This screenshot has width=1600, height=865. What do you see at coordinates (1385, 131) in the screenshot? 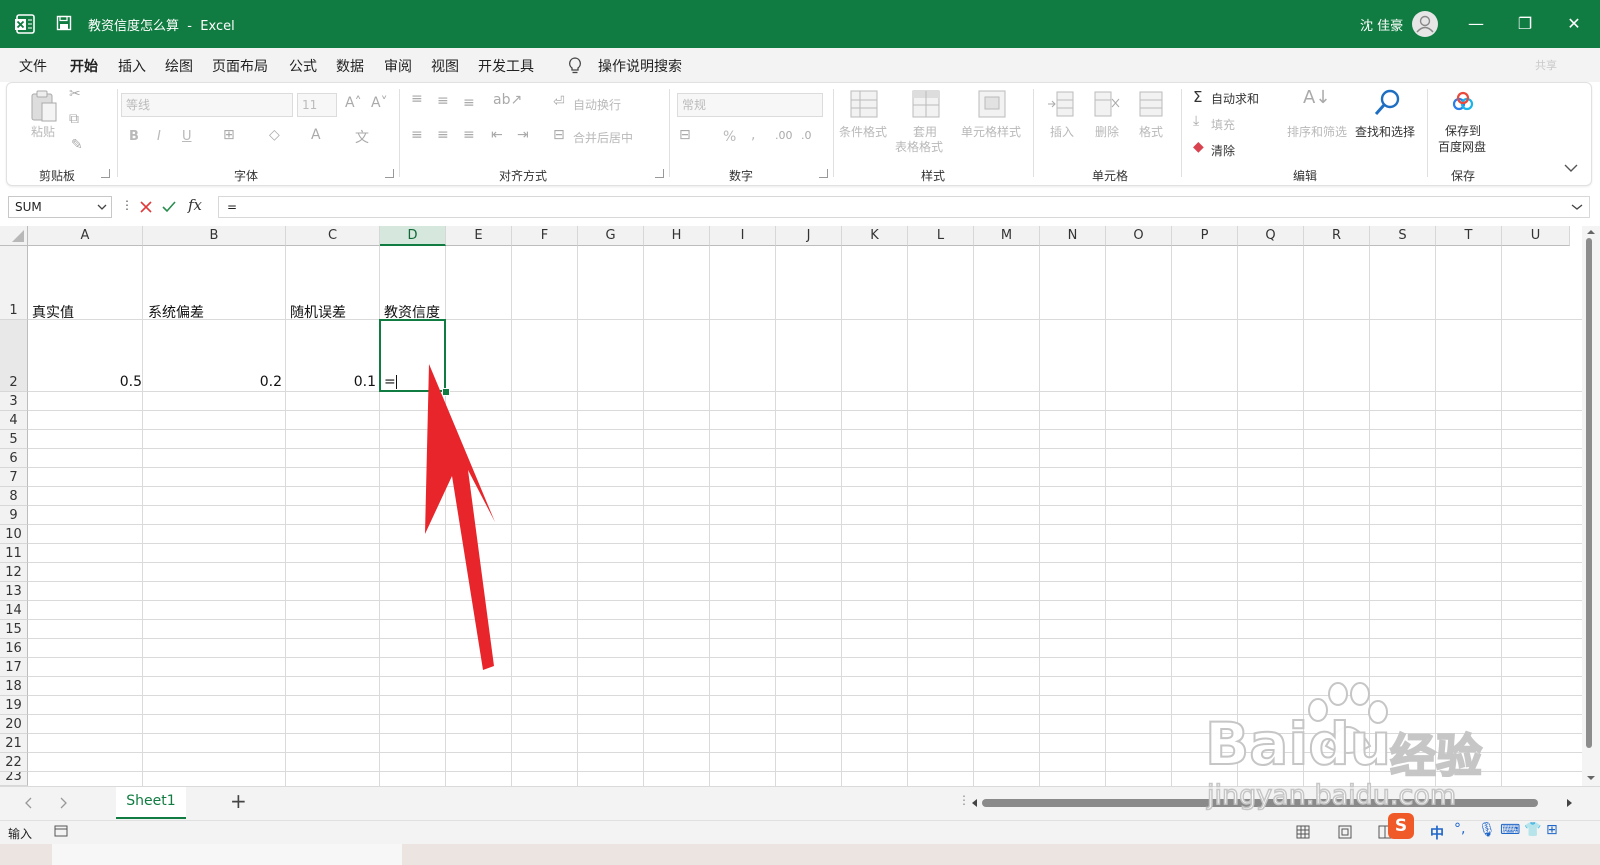
I see `find-select-button: 查找和选择` at bounding box center [1385, 131].